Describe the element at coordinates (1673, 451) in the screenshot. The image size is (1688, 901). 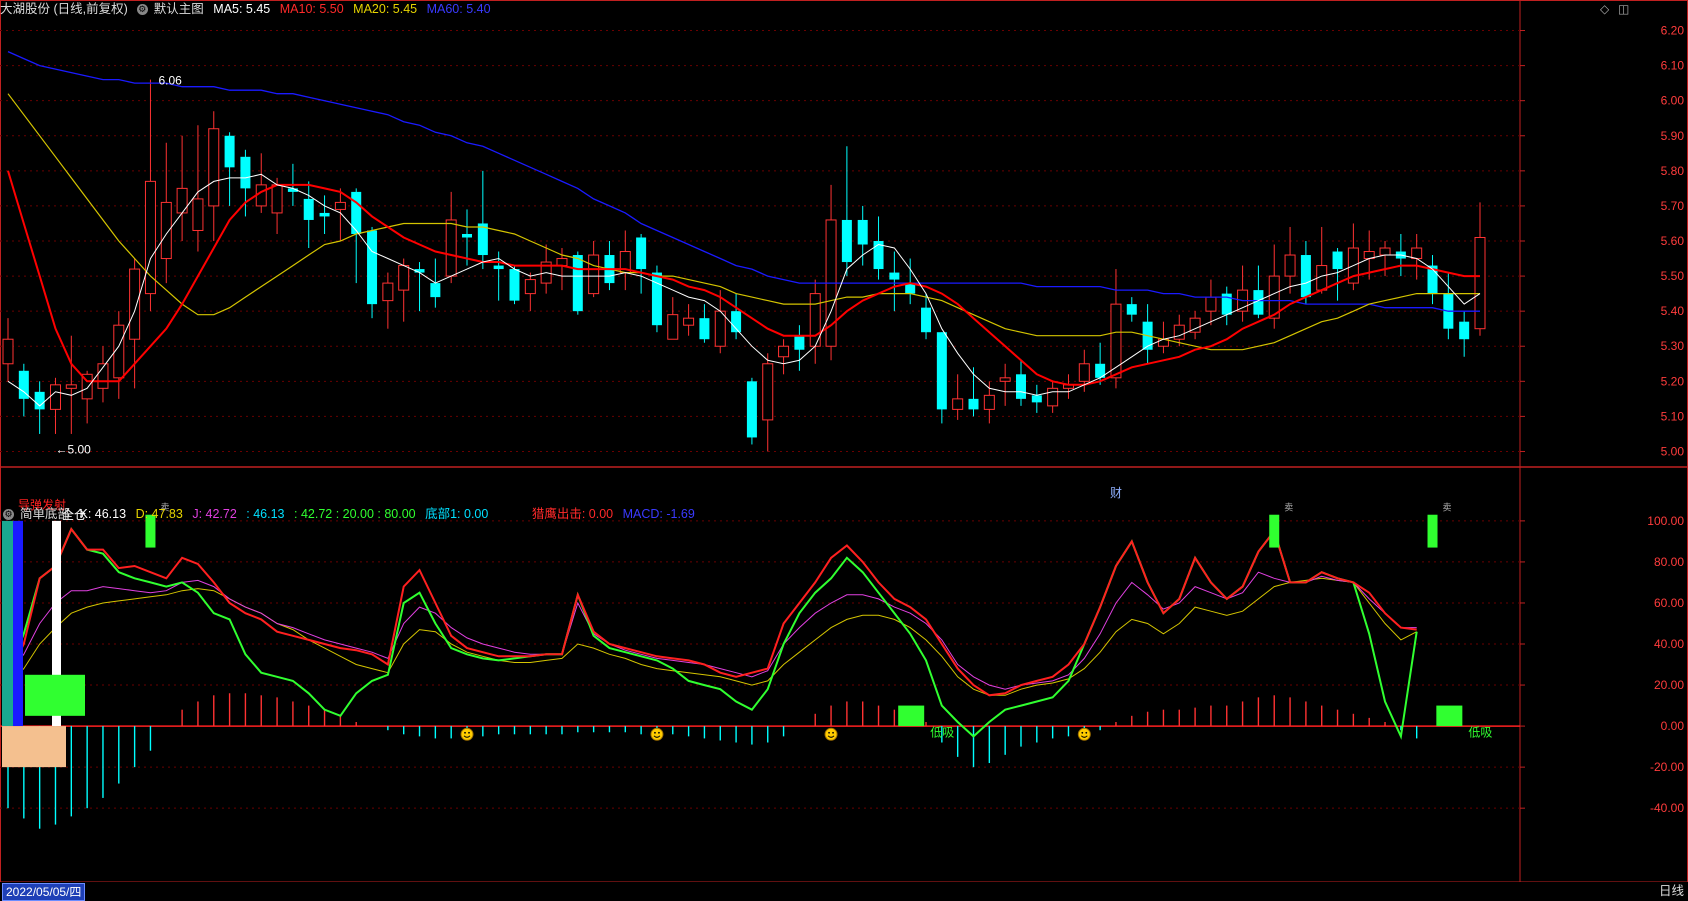
I see `price-tick-label: 5.00` at that location.